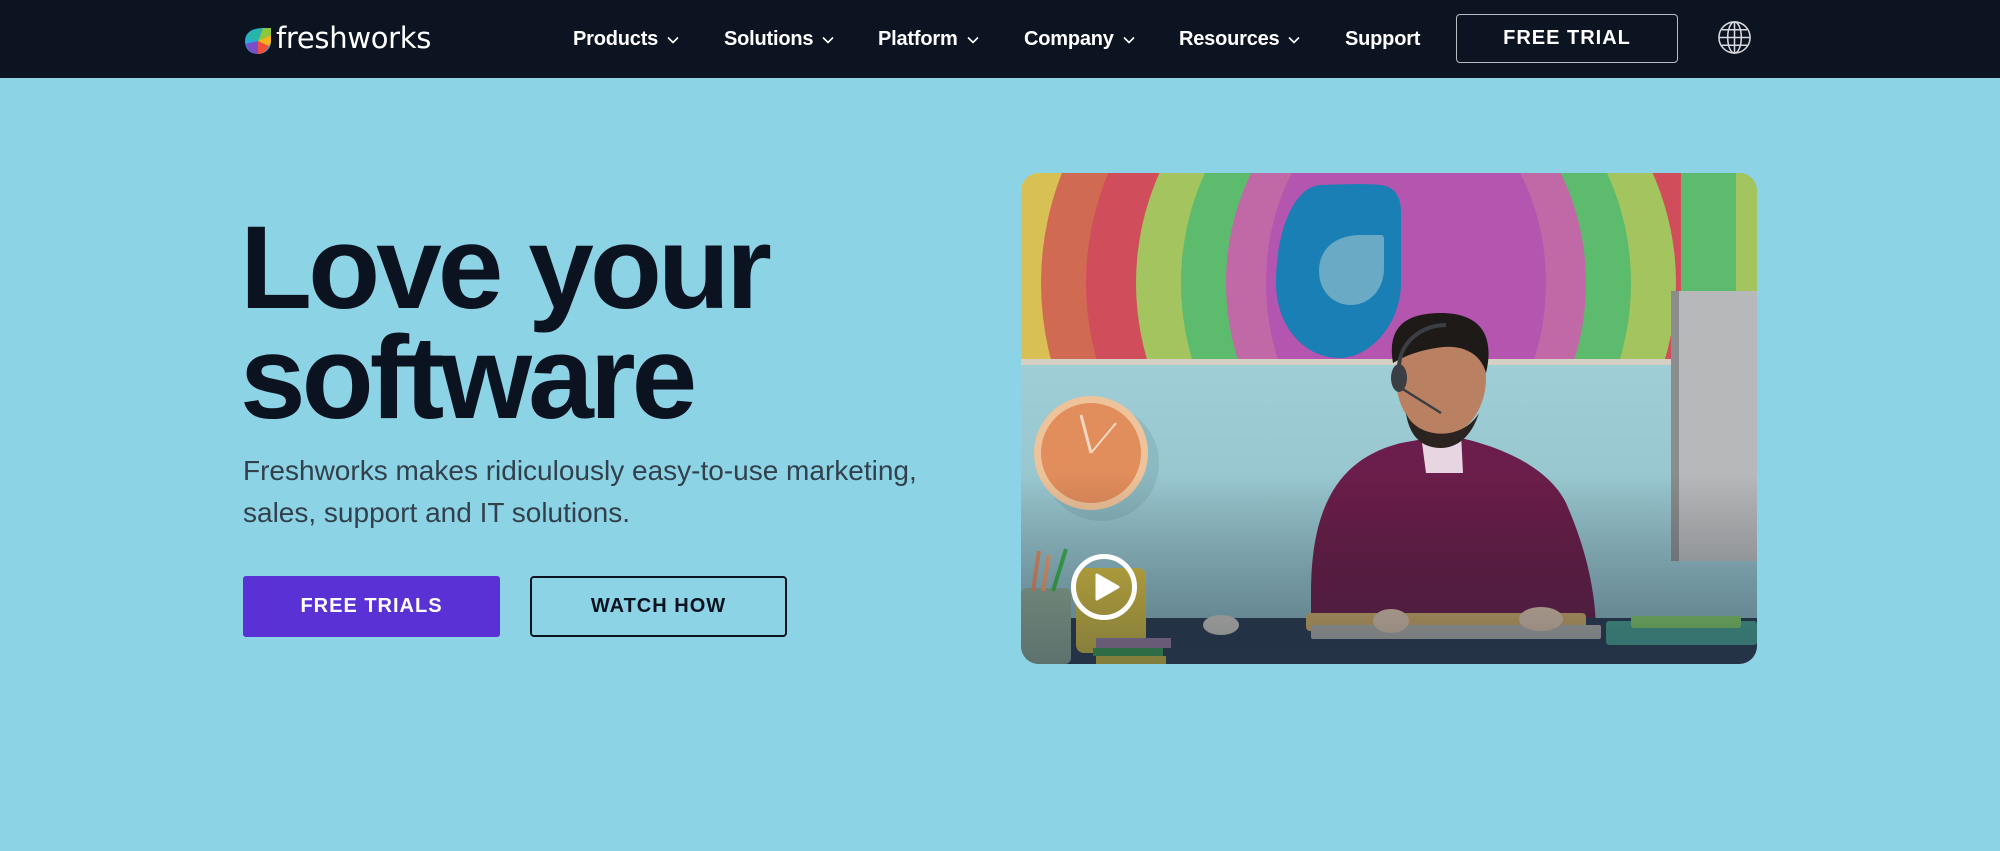 The image size is (2000, 851). Describe the element at coordinates (371, 606) in the screenshot. I see `free-trials-button: FREE TRIALS` at that location.